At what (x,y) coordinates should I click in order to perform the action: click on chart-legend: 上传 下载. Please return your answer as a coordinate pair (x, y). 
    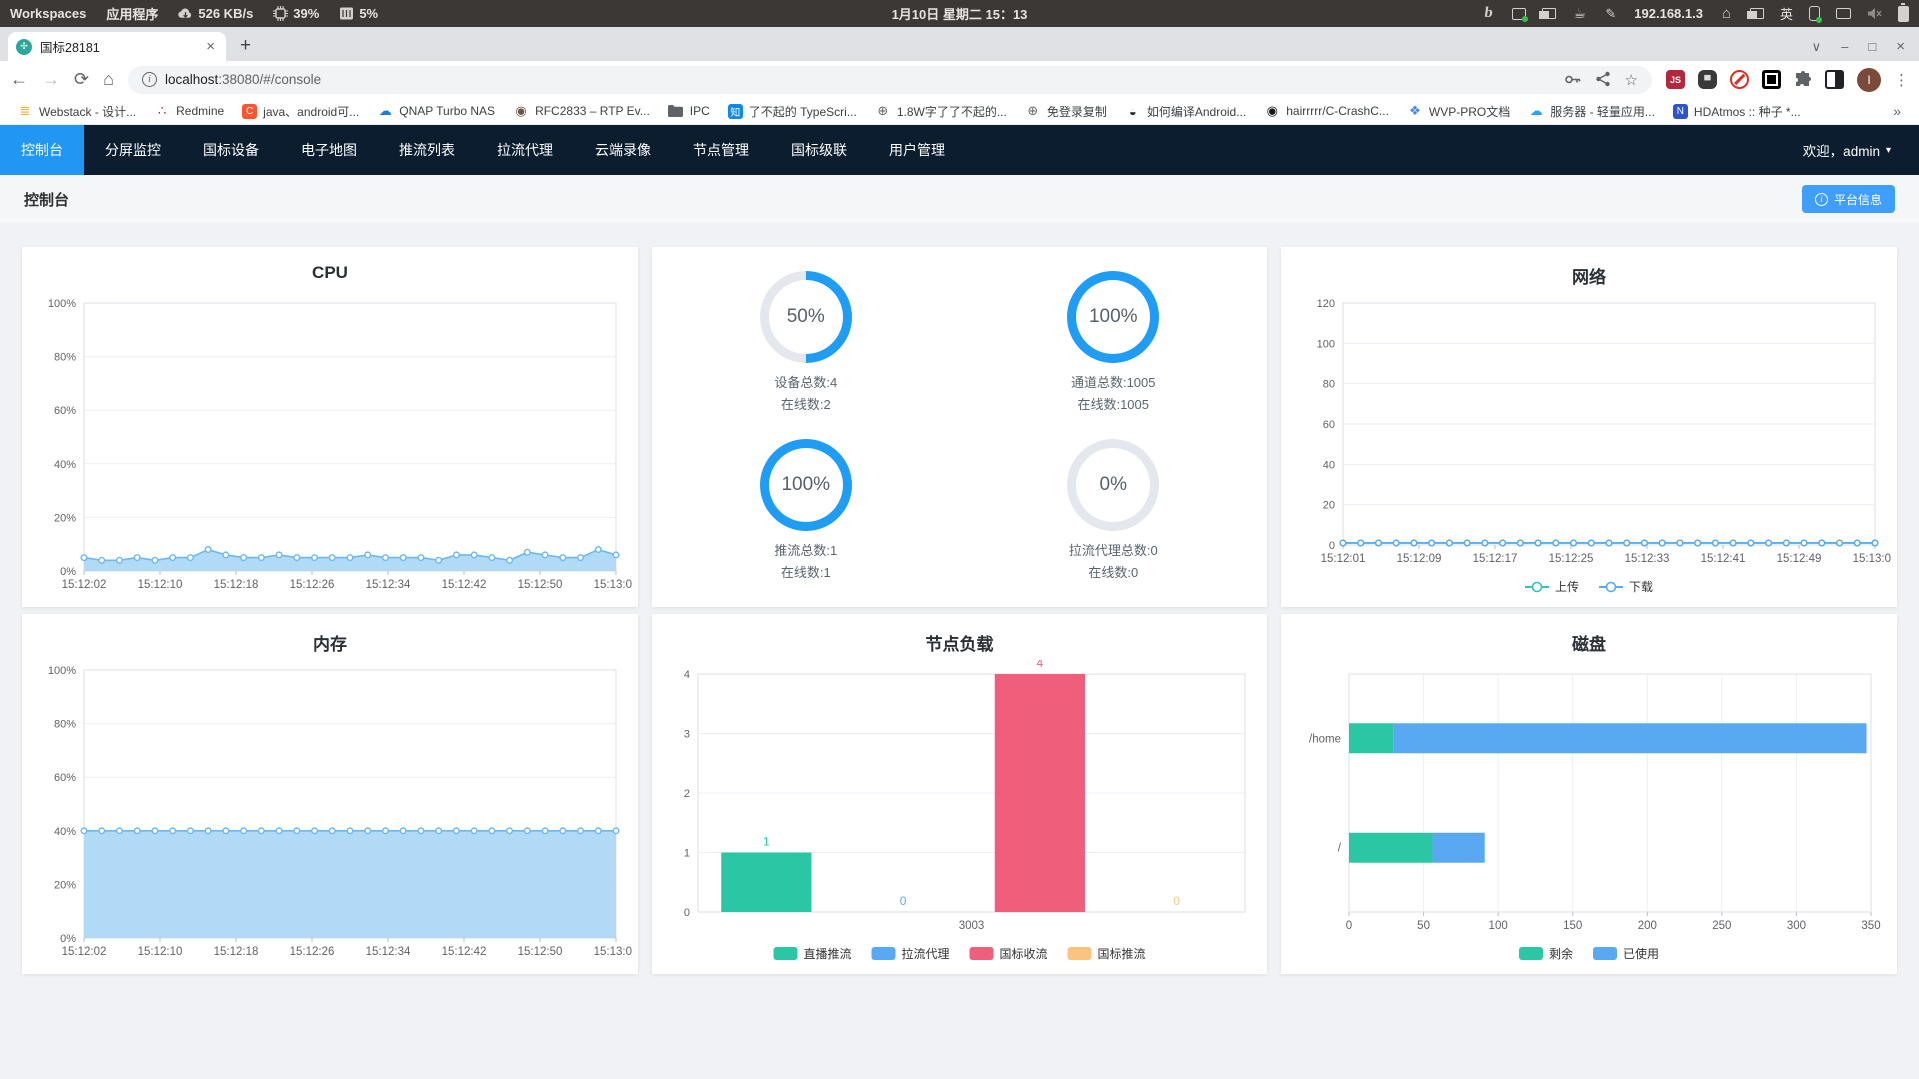
    Looking at the image, I should click on (1589, 586).